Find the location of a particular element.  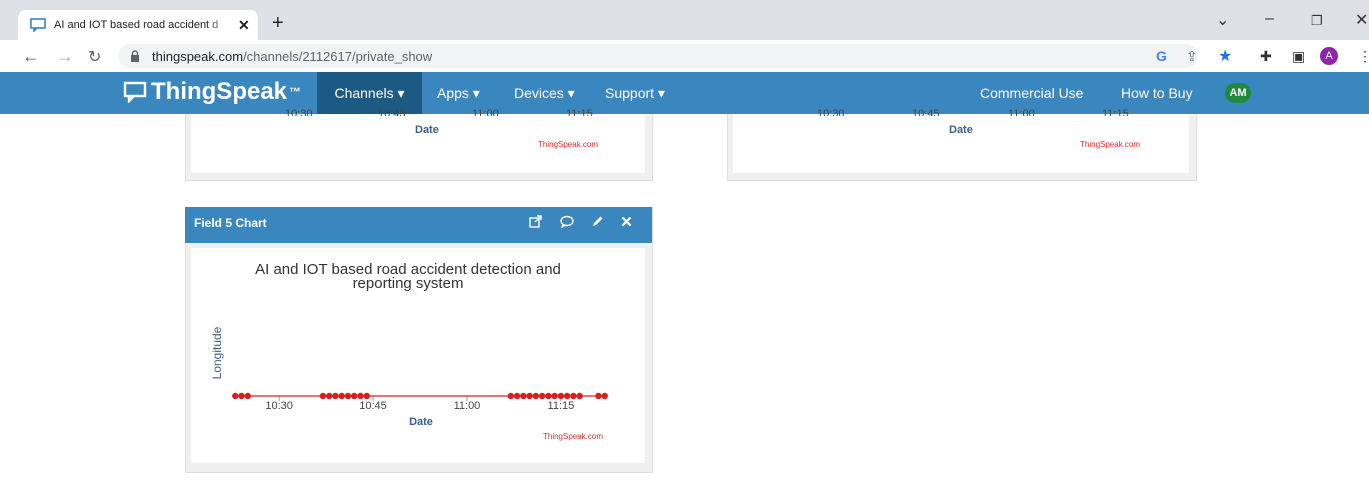

share-icon: ⇪ is located at coordinates (1192, 56).